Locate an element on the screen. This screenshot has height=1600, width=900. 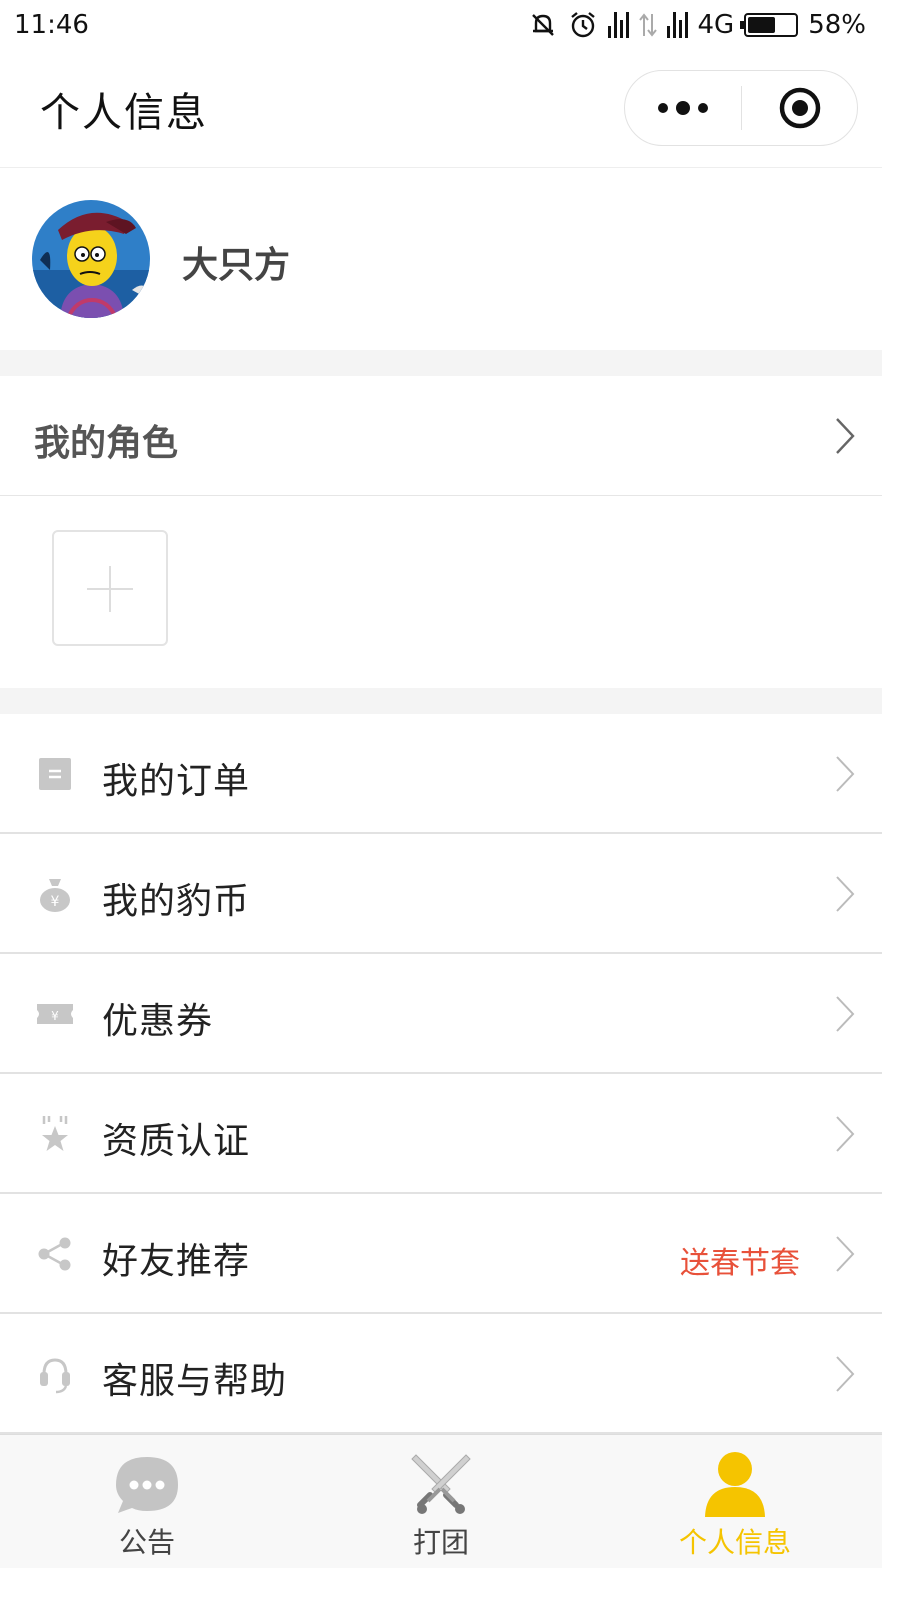
tab-announcements: 公告 is located at coordinates (147, 1502).